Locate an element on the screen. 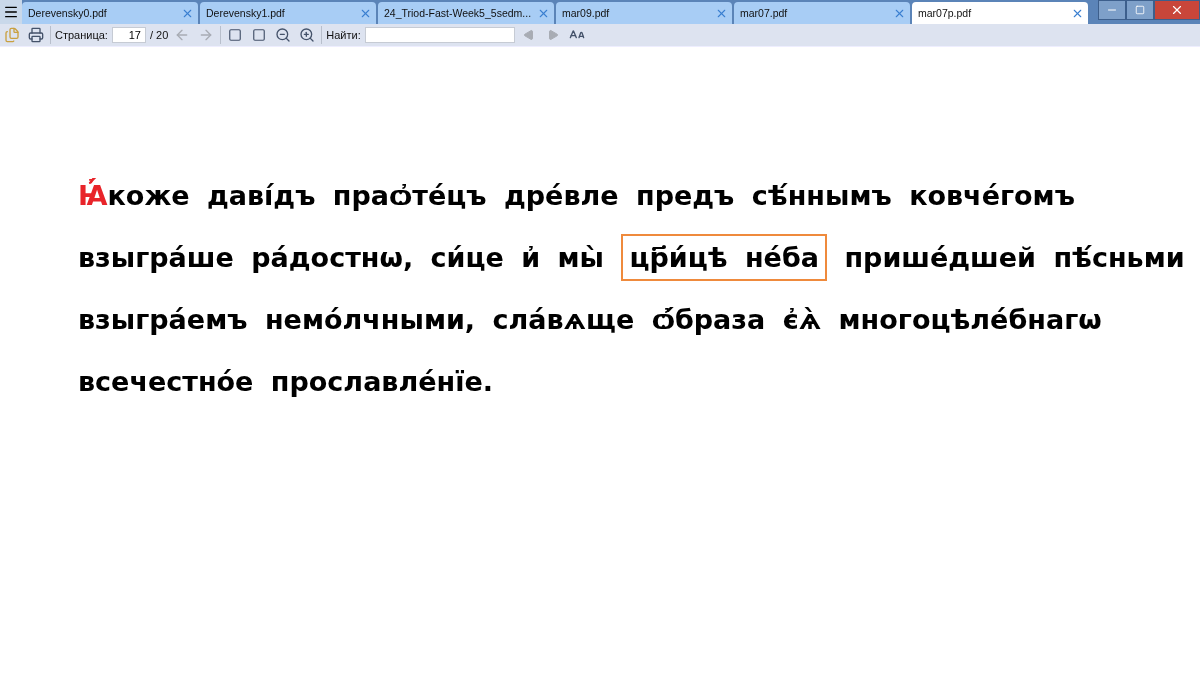 This screenshot has width=1200, height=676. document-tab: Derevensky0.pdf is located at coordinates (110, 13).